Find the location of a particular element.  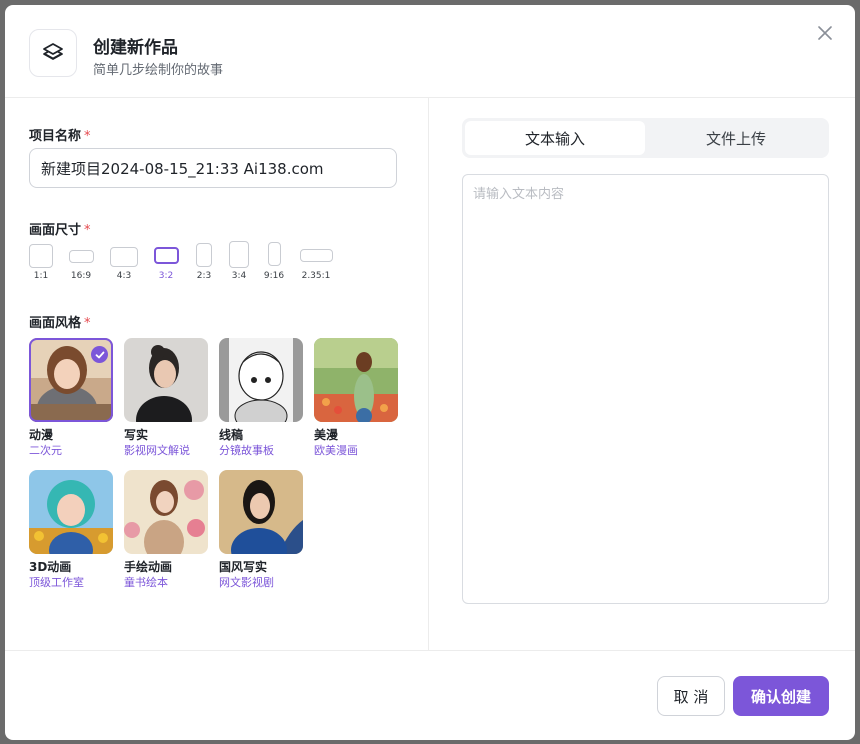

style-name: 动漫 is located at coordinates (41, 435).